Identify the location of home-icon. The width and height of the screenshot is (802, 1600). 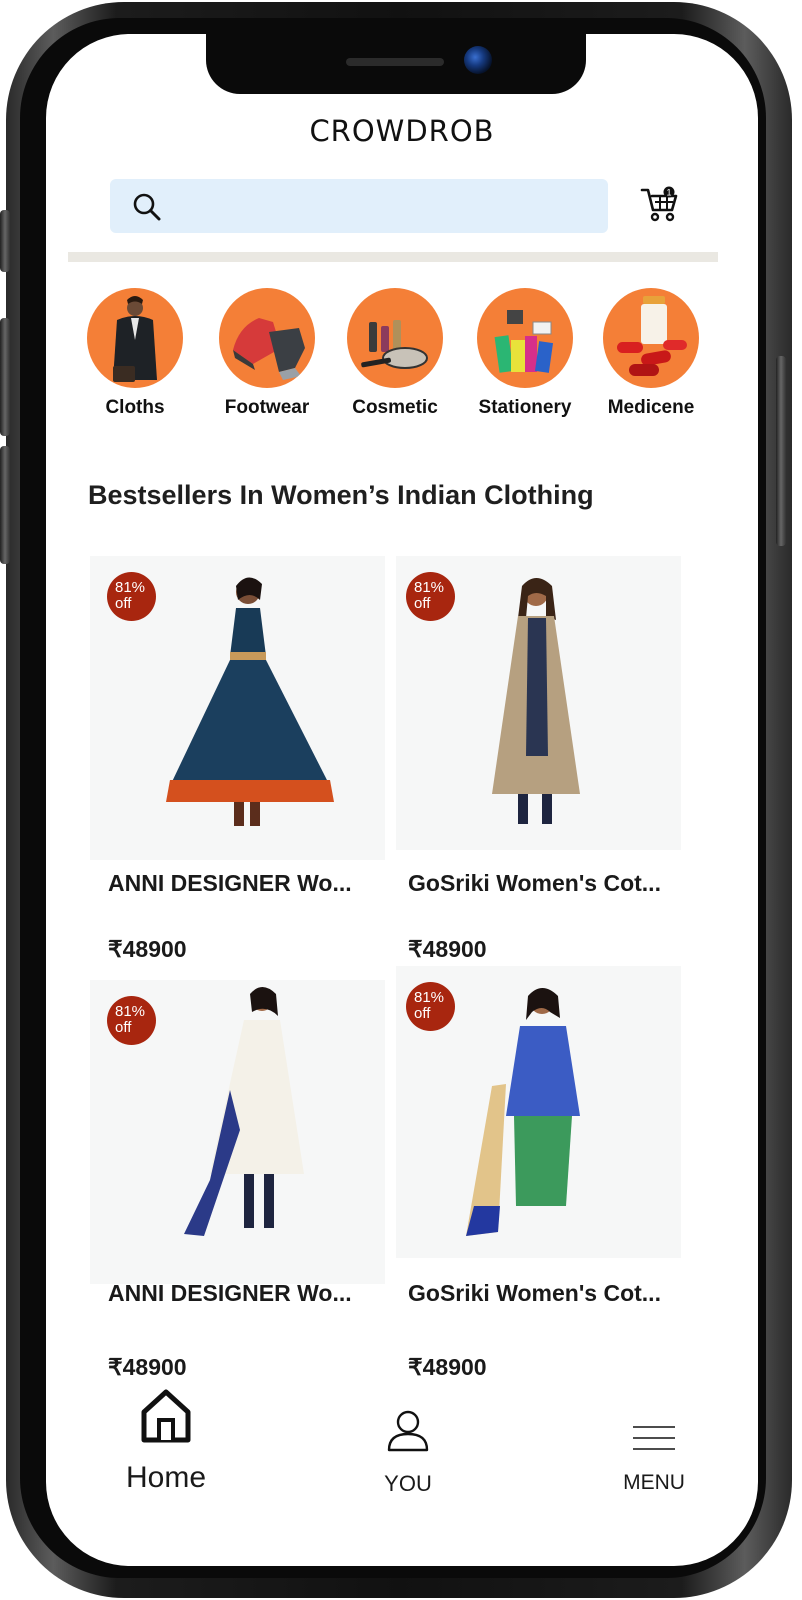
(166, 1416).